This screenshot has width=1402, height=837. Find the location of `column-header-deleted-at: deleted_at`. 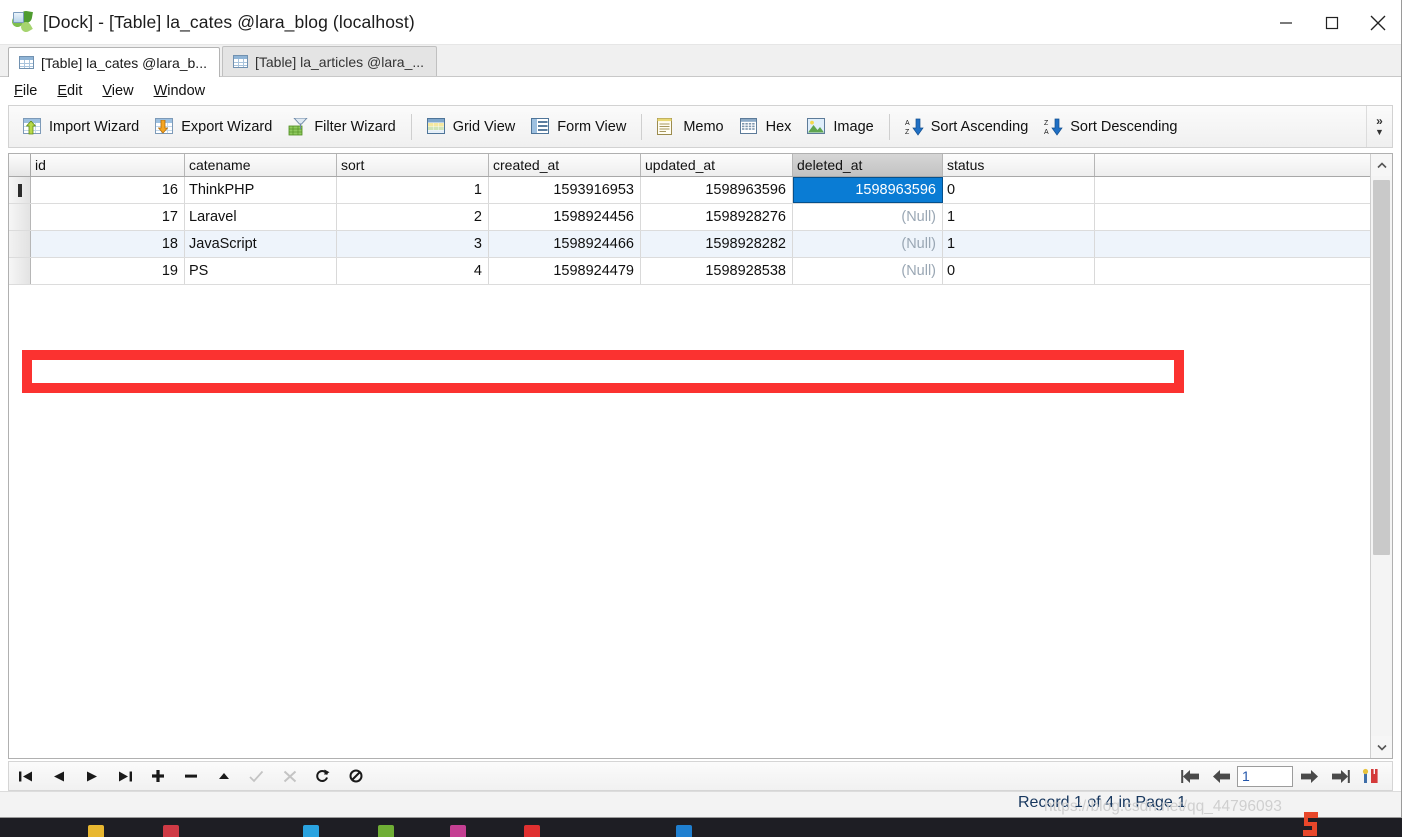

column-header-deleted-at: deleted_at is located at coordinates (868, 165).